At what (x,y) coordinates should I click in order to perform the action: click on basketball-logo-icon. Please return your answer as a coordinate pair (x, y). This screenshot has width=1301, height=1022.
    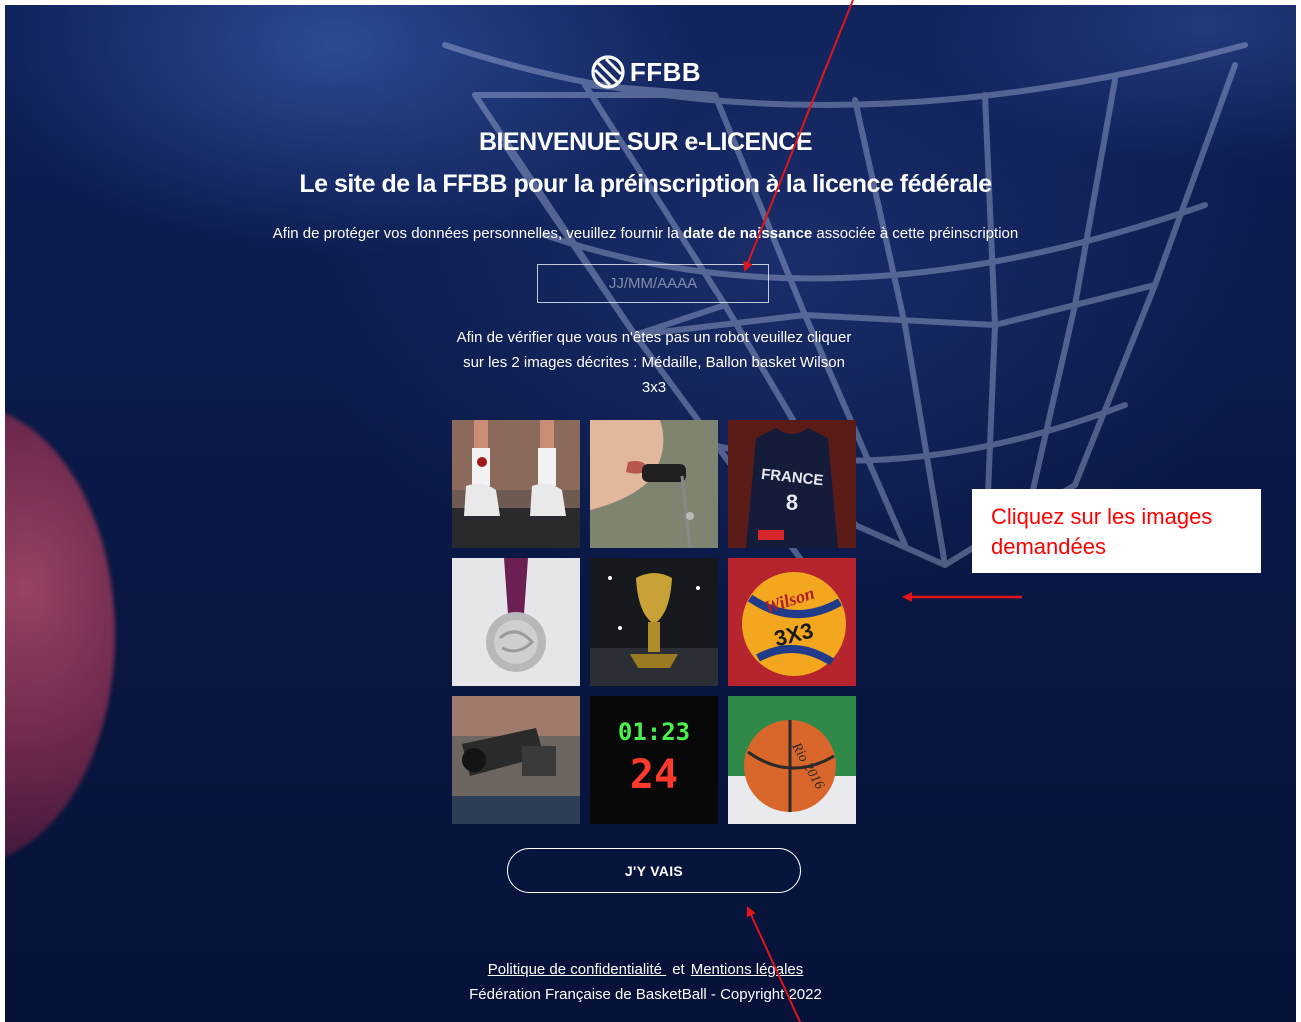
    Looking at the image, I should click on (608, 72).